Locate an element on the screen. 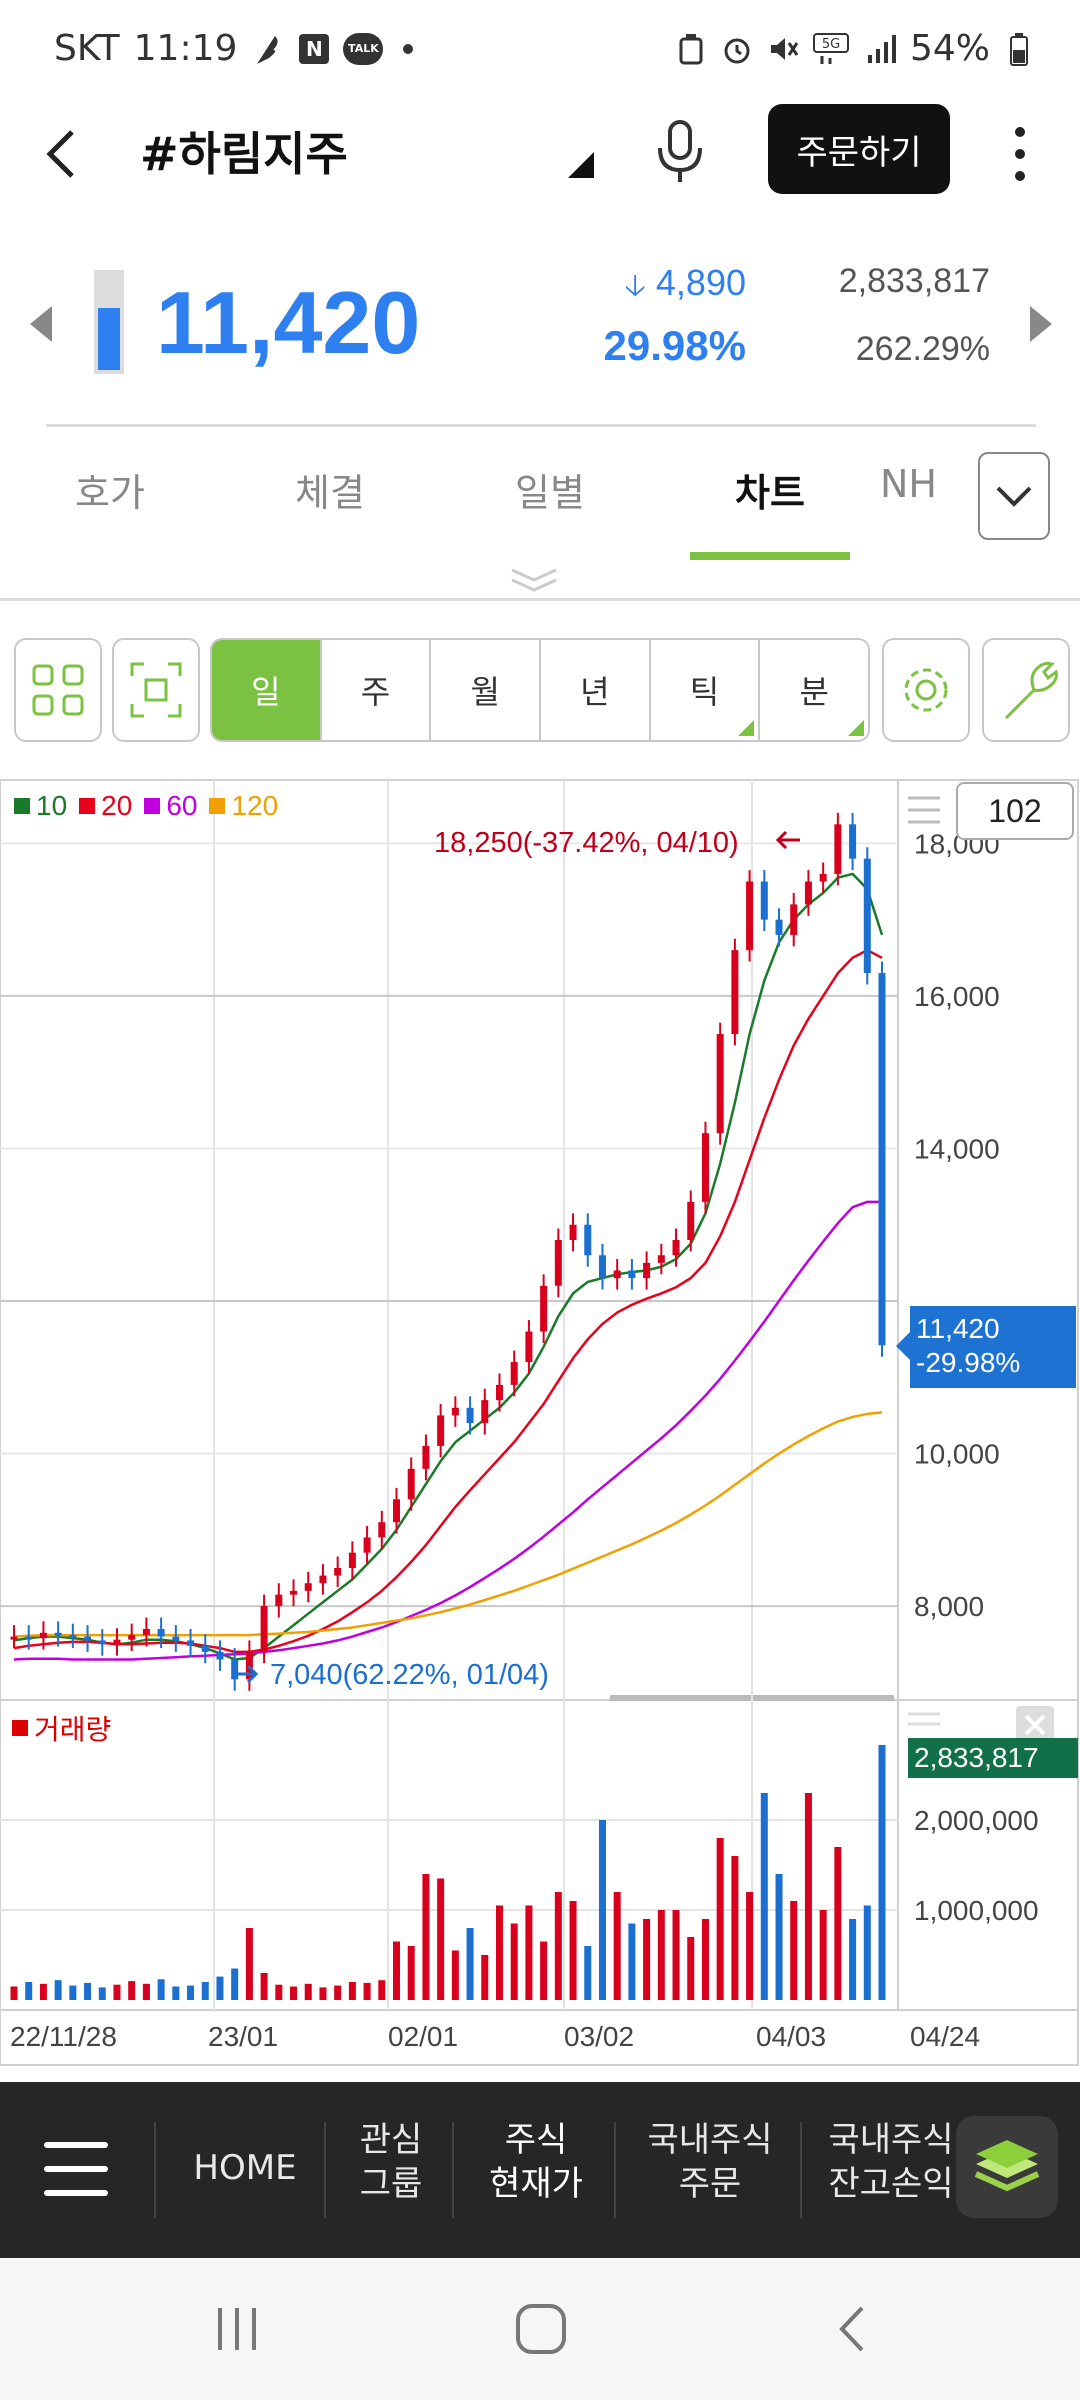 The width and height of the screenshot is (1080, 2400). grid-icon is located at coordinates (58, 690).